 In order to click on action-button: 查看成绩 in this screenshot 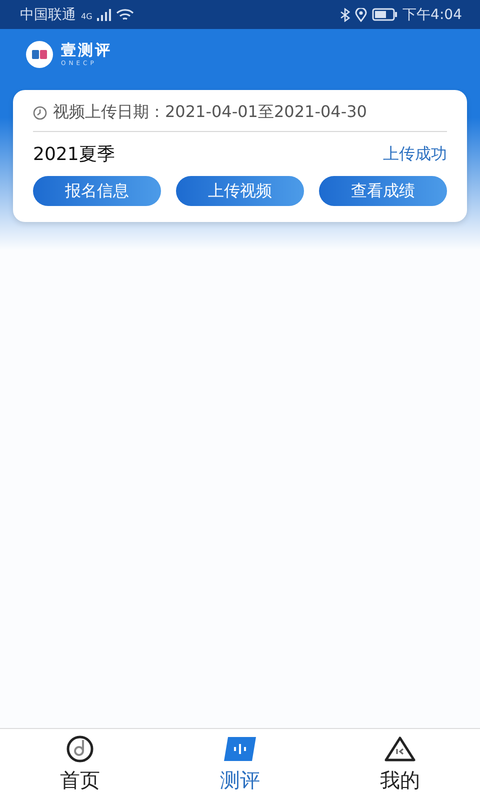, I will do `click(383, 191)`.